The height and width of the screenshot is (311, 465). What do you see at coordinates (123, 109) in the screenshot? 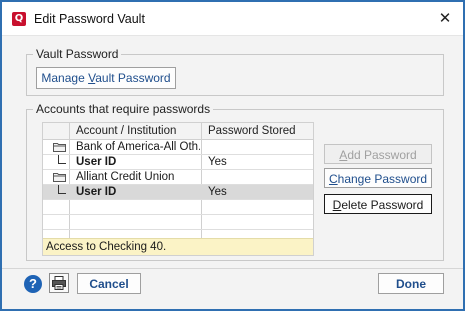
I see `accounts-legend: Accounts that require passwords` at bounding box center [123, 109].